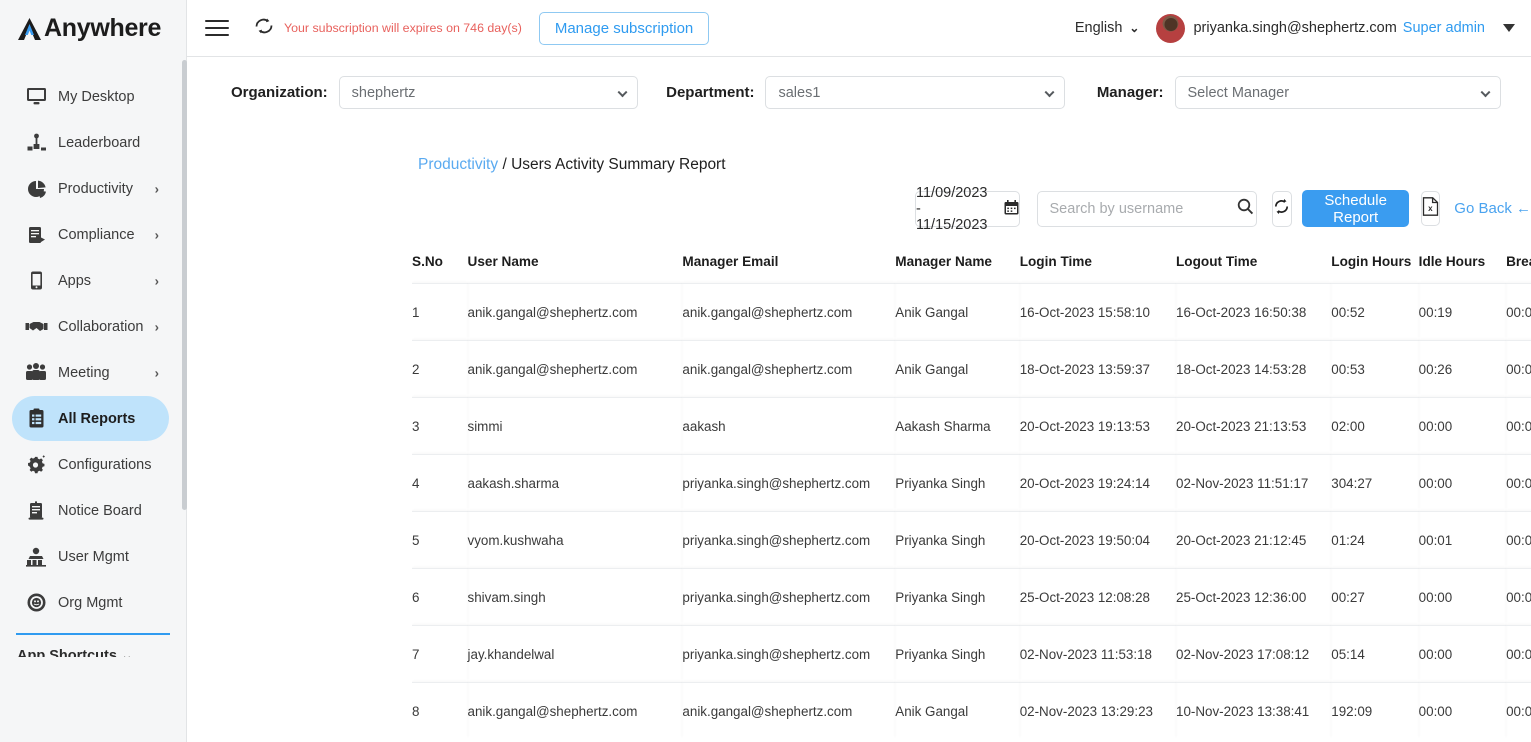  I want to click on manager-label: Manager:, so click(1130, 92).